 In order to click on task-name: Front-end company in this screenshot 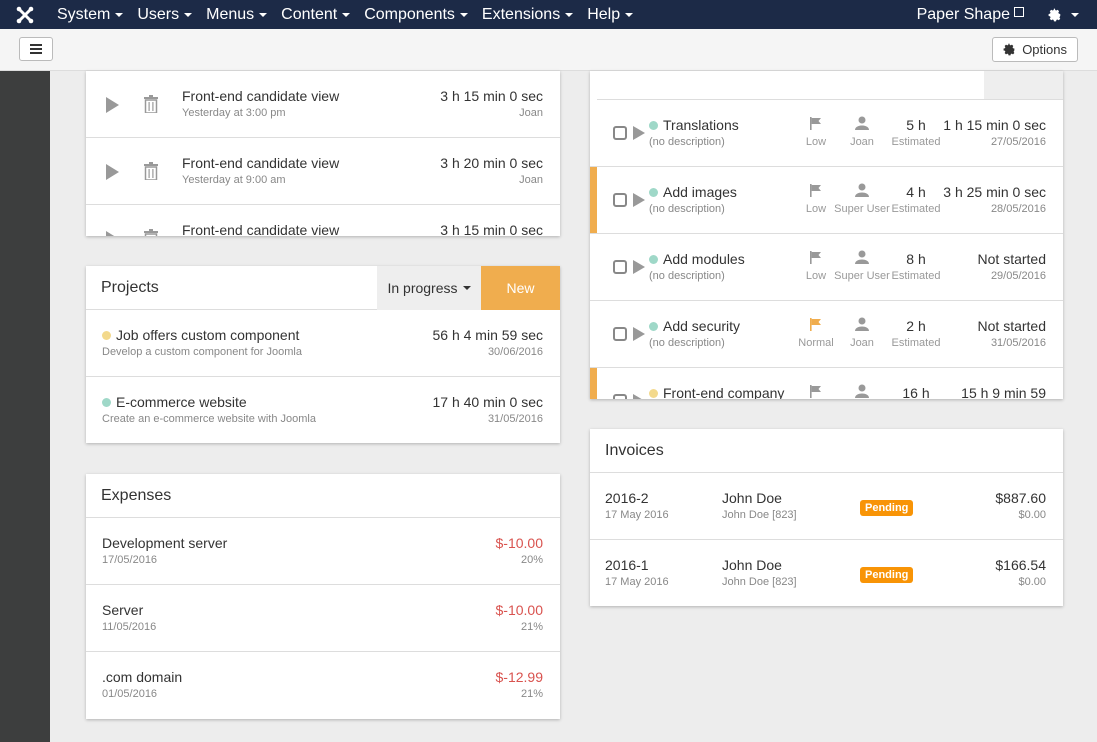, I will do `click(716, 392)`.